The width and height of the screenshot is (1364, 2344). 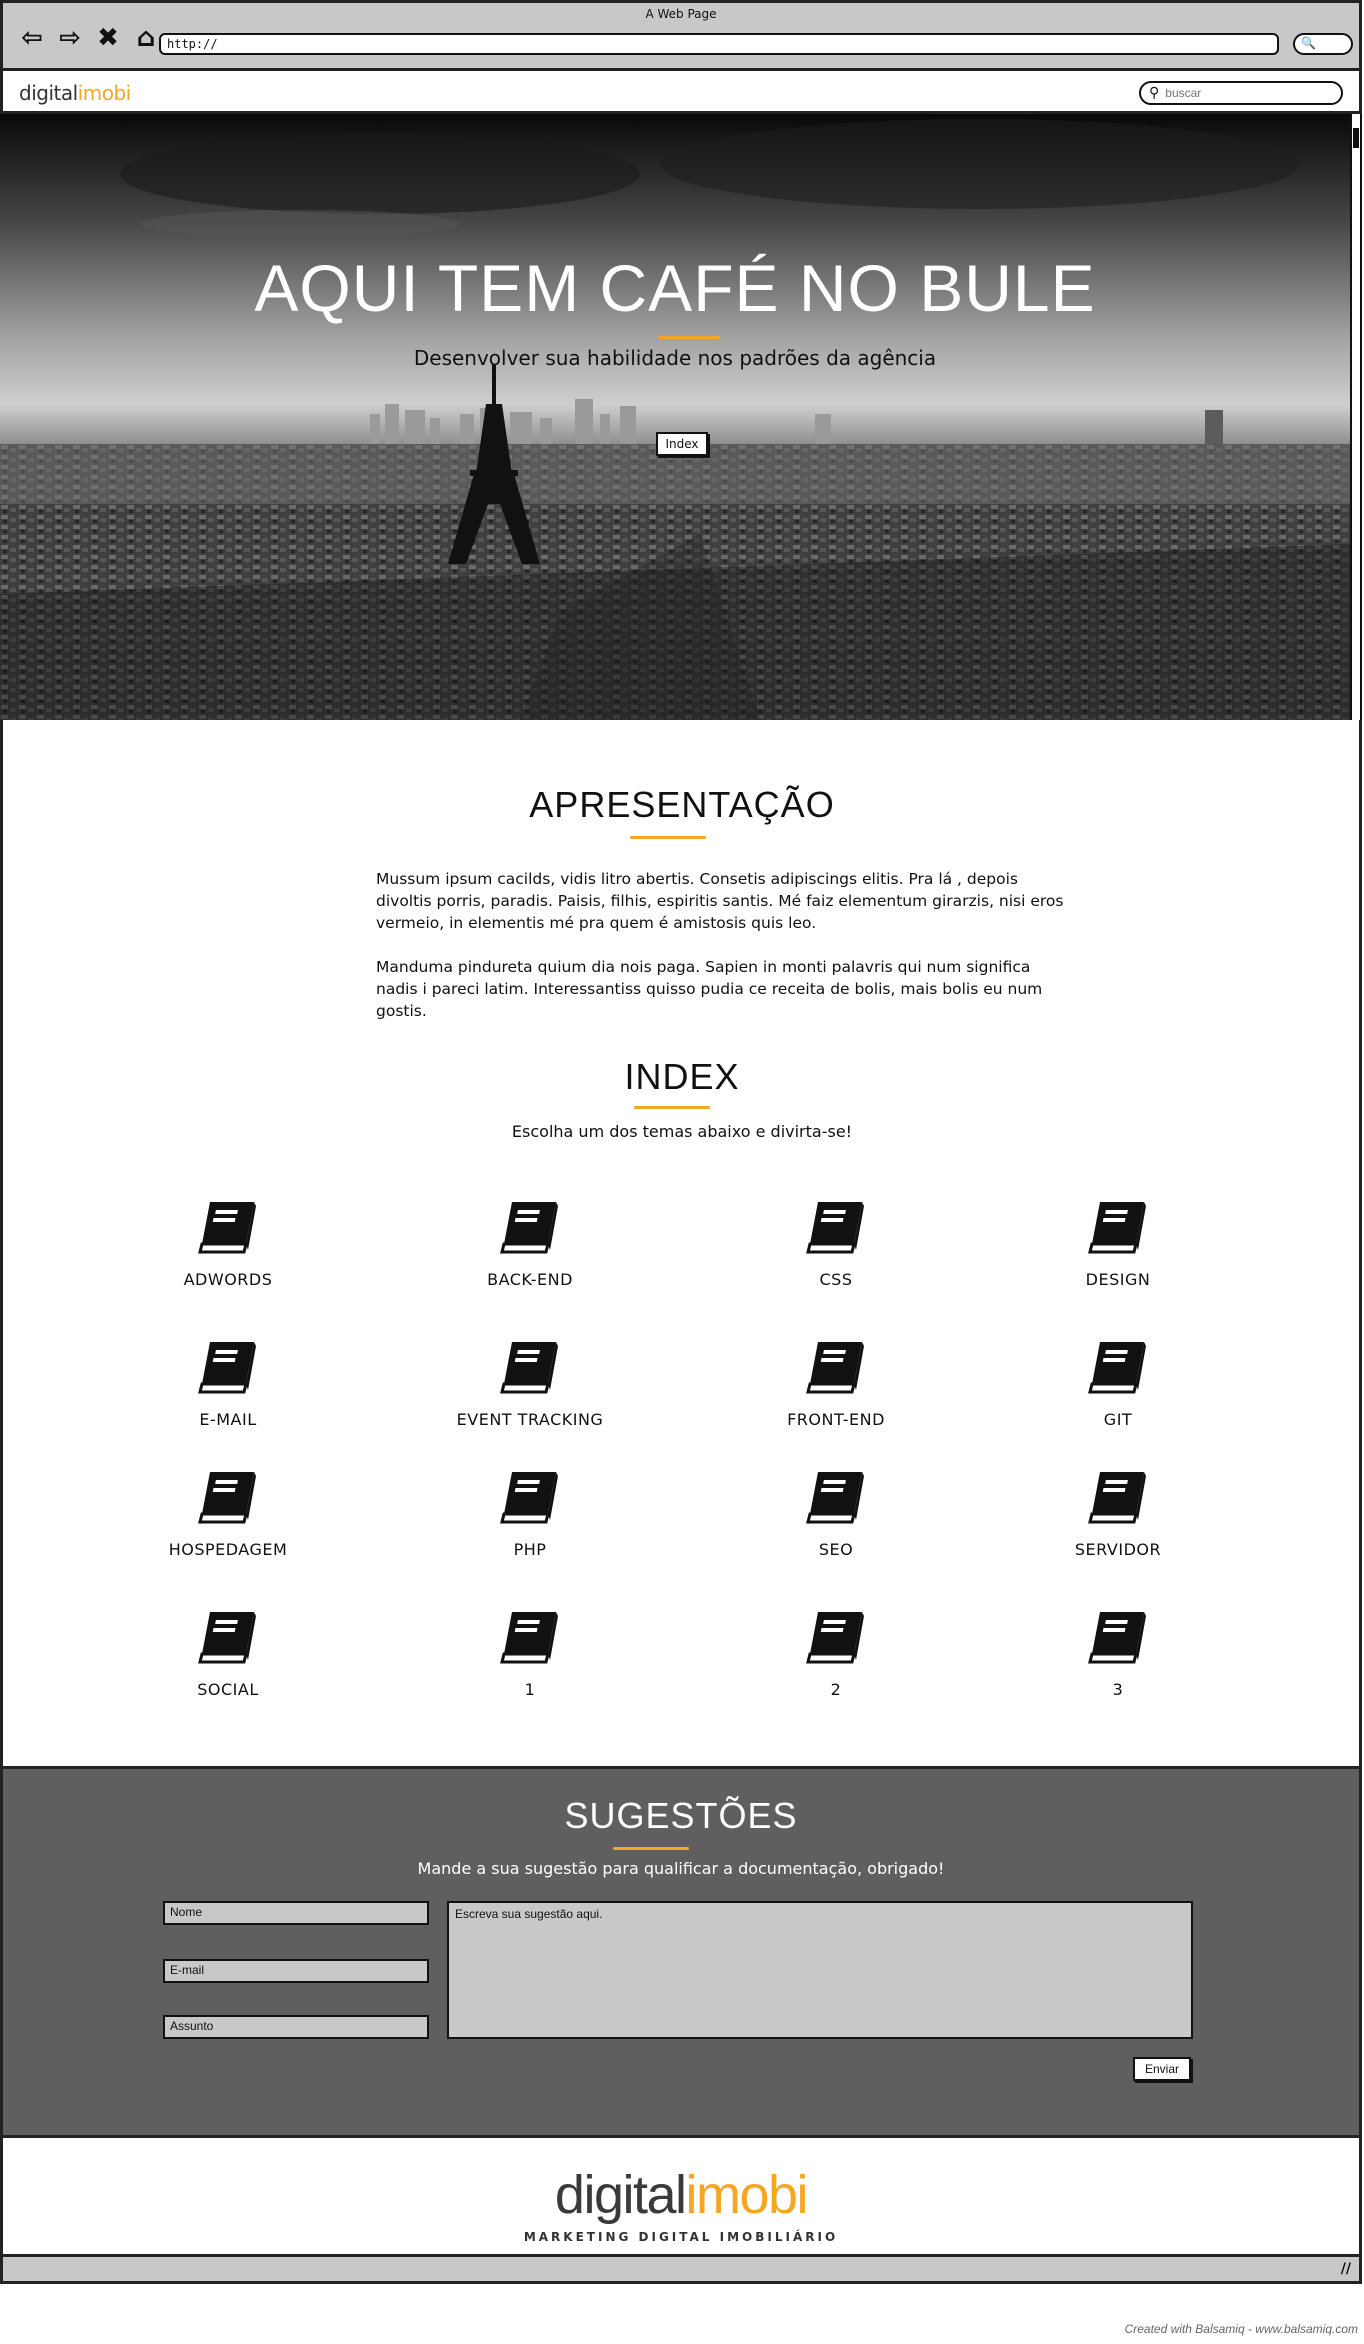 What do you see at coordinates (675, 288) in the screenshot?
I see `hero-title: AQUI TEM CAFÉ NO BULE` at bounding box center [675, 288].